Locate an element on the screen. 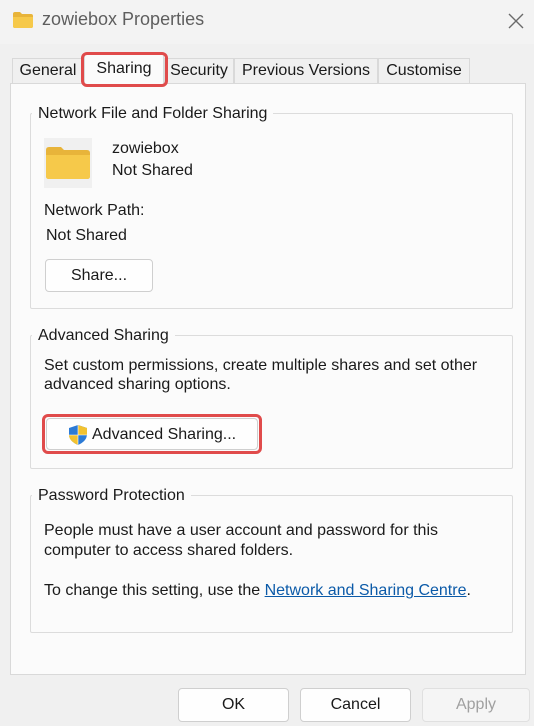  window-title: zowiebox Properties is located at coordinates (123, 19).